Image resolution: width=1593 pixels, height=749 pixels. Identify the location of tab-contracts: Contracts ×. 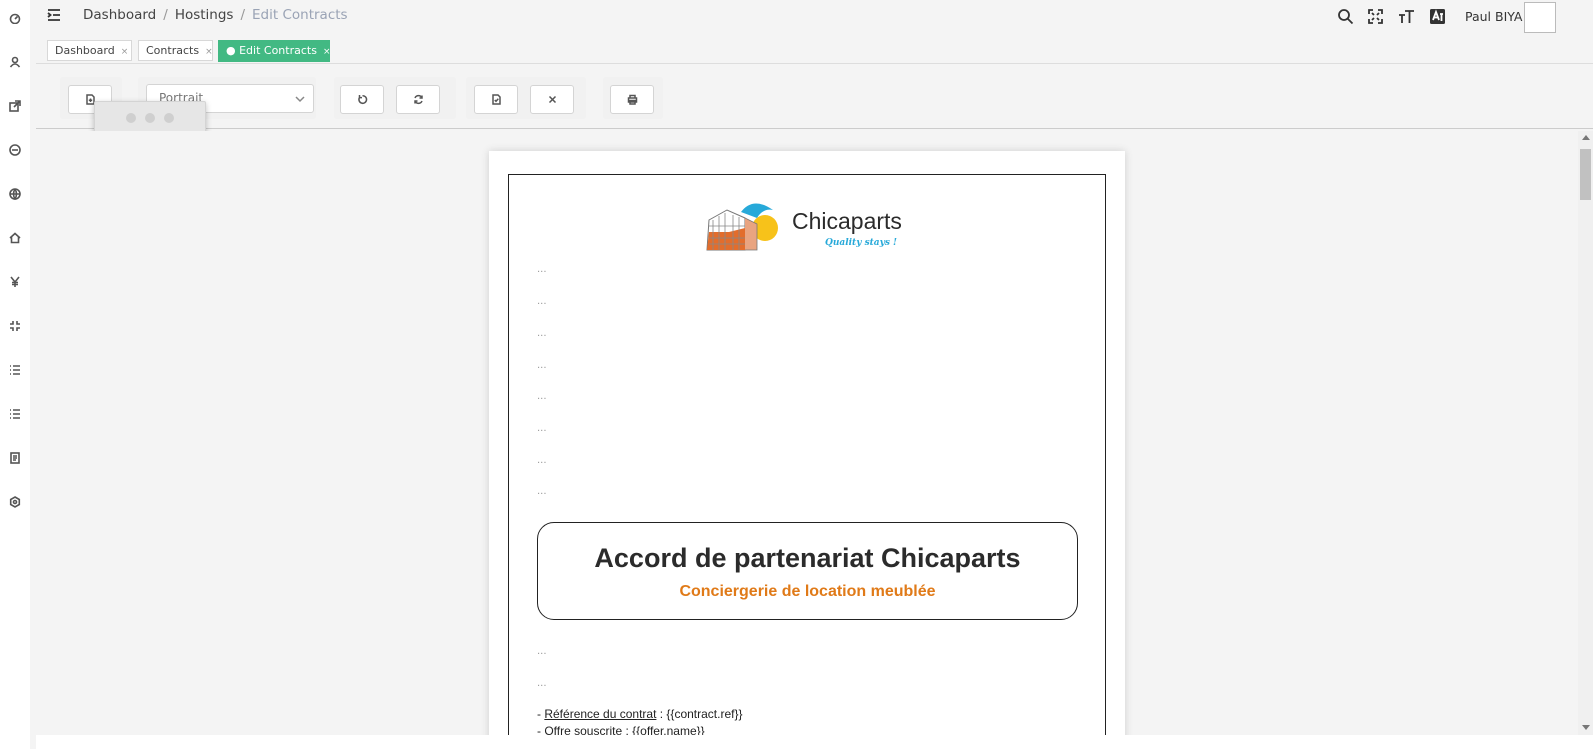
(175, 50).